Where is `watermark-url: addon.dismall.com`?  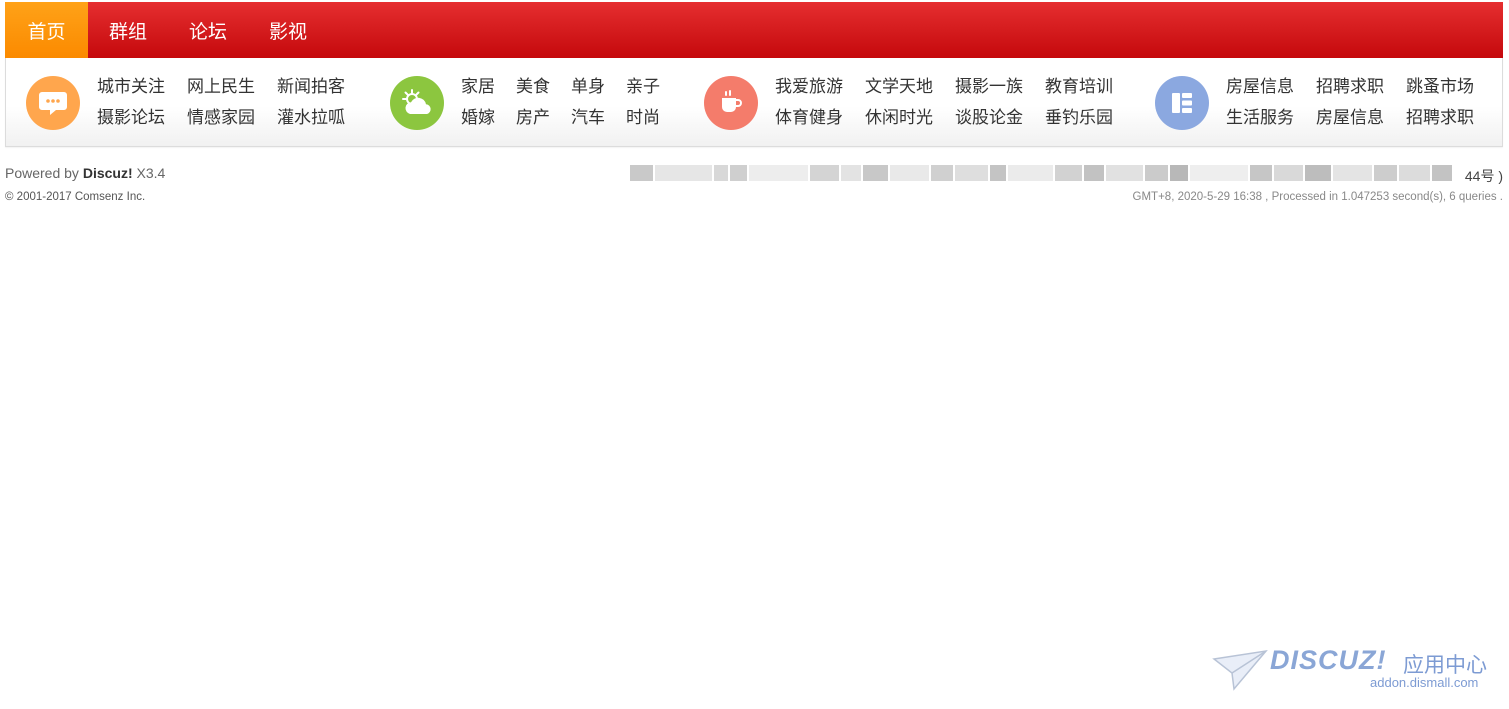
watermark-url: addon.dismall.com is located at coordinates (1424, 682).